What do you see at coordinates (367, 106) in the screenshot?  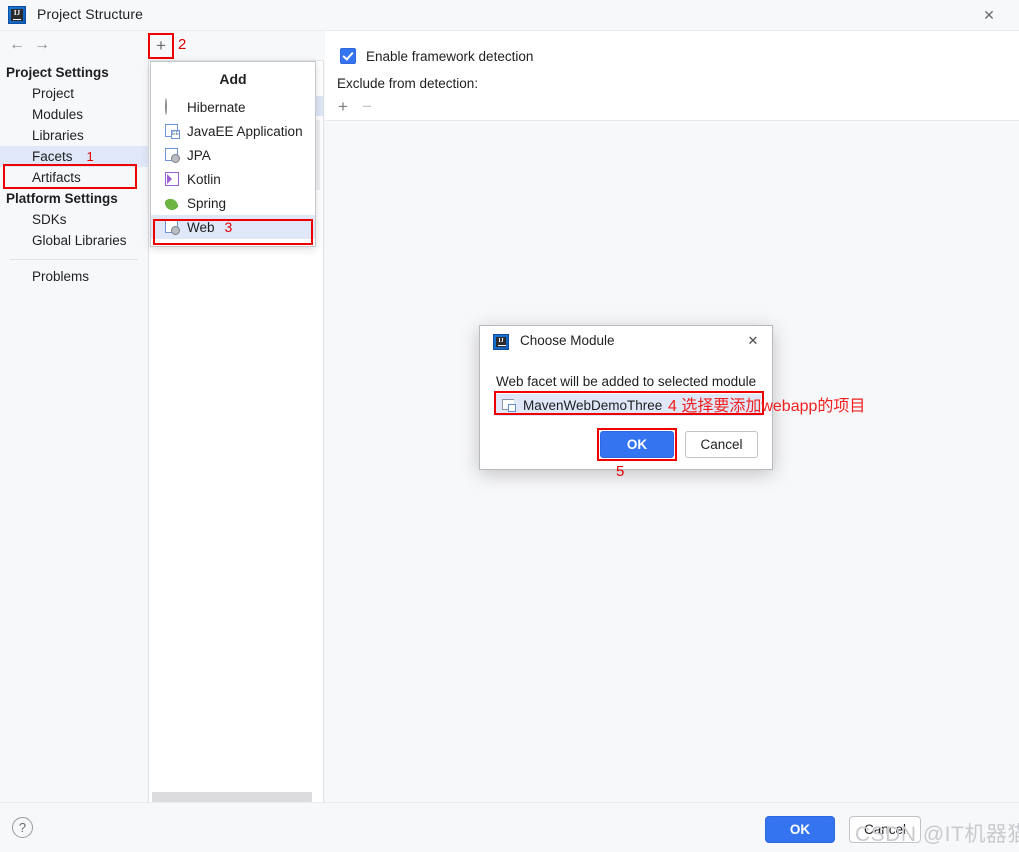 I see `remove-exclude-button: −` at bounding box center [367, 106].